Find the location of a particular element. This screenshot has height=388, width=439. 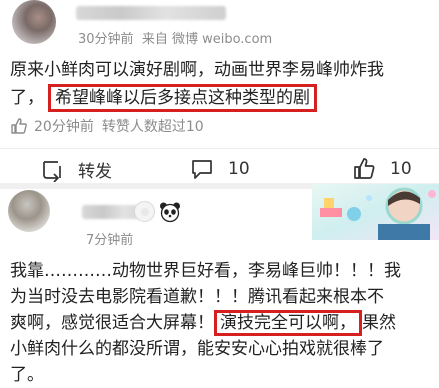

post-text-line: 了， 希望峰峰以后多接点这种类型的剧 is located at coordinates (163, 98).